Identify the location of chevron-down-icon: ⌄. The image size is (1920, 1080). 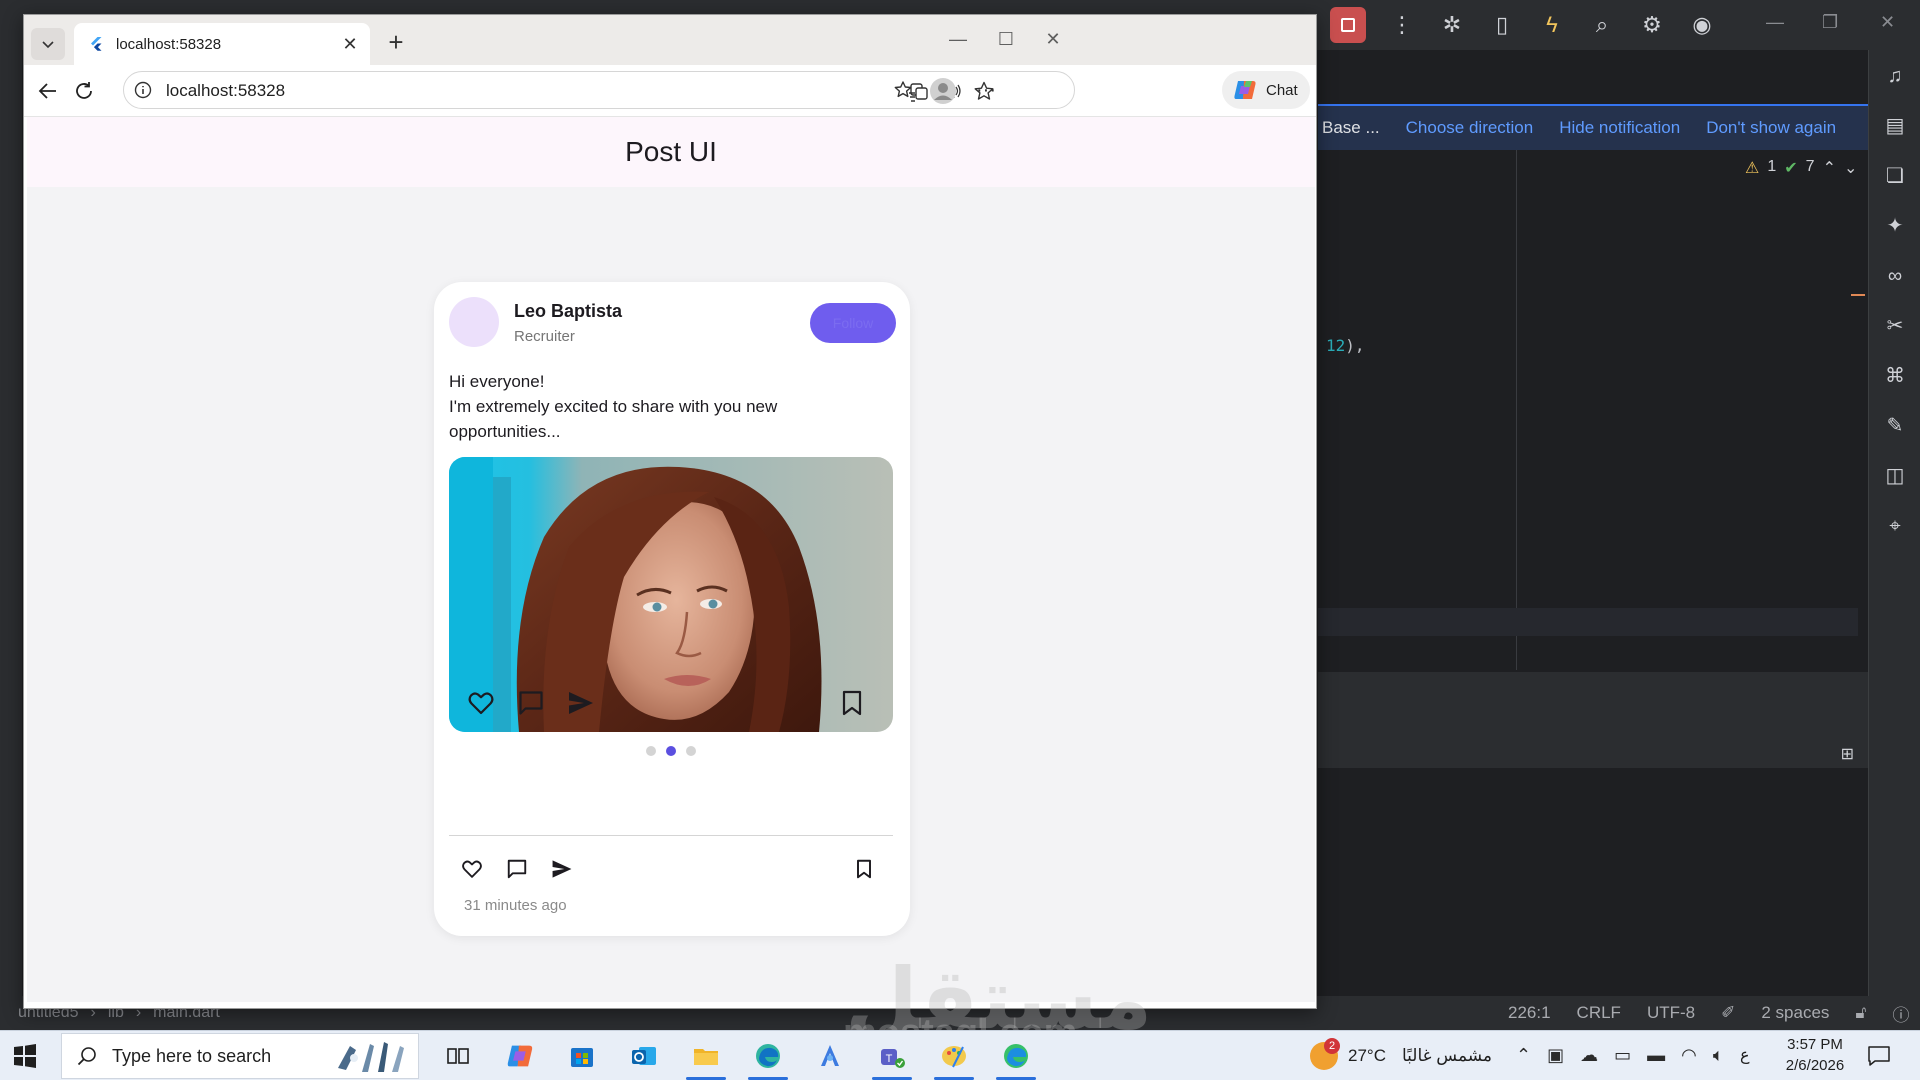
(1850, 168).